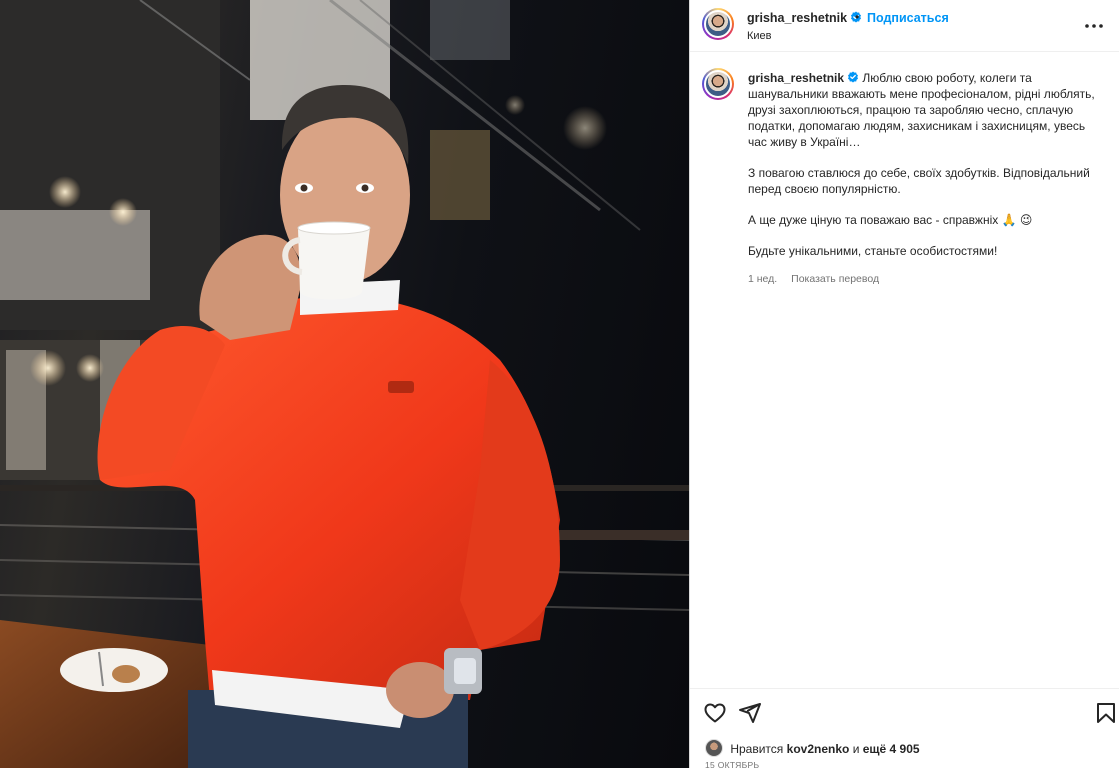  I want to click on verified-icon, so click(853, 77).